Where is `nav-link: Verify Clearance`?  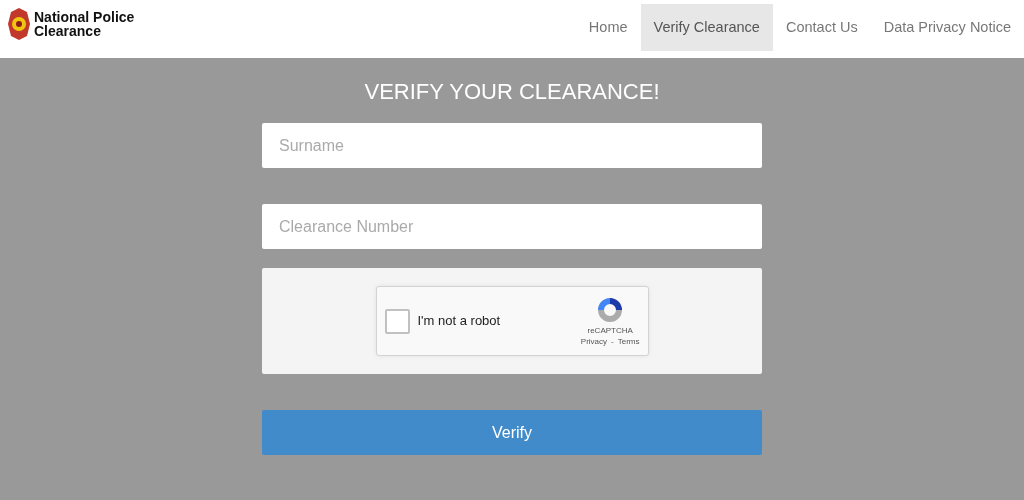
nav-link: Verify Clearance is located at coordinates (706, 27).